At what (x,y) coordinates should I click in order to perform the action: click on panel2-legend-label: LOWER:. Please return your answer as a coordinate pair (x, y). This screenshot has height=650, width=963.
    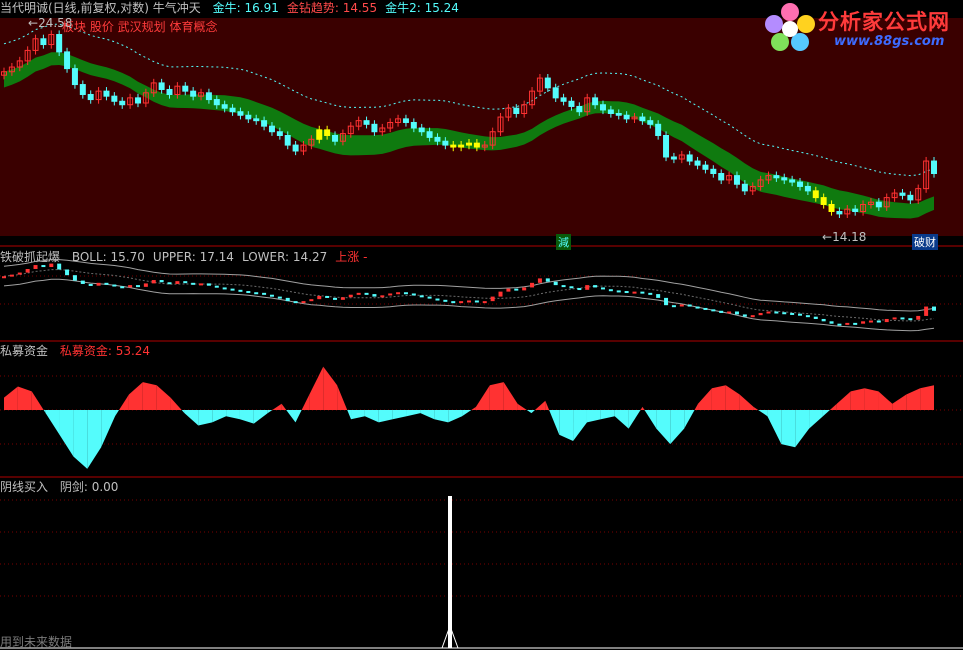
    Looking at the image, I should click on (265, 257).